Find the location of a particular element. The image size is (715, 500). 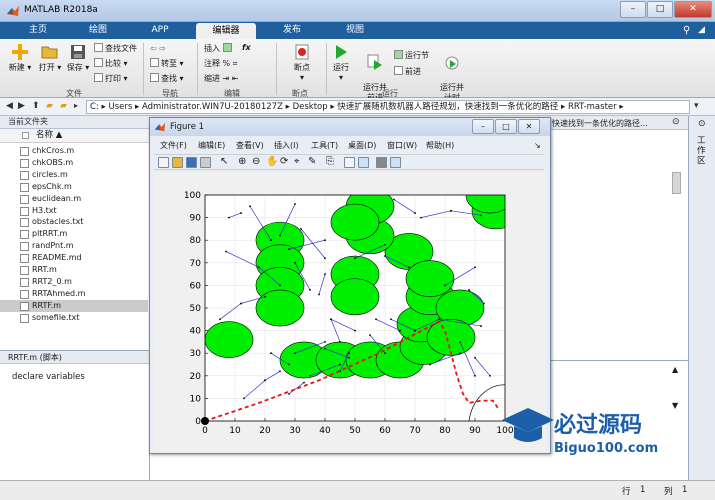

figure-toolbar: ↖ ⊕ ⊖ ✋ ⟳ ⌖ ✎ ⎘ is located at coordinates (349, 162).